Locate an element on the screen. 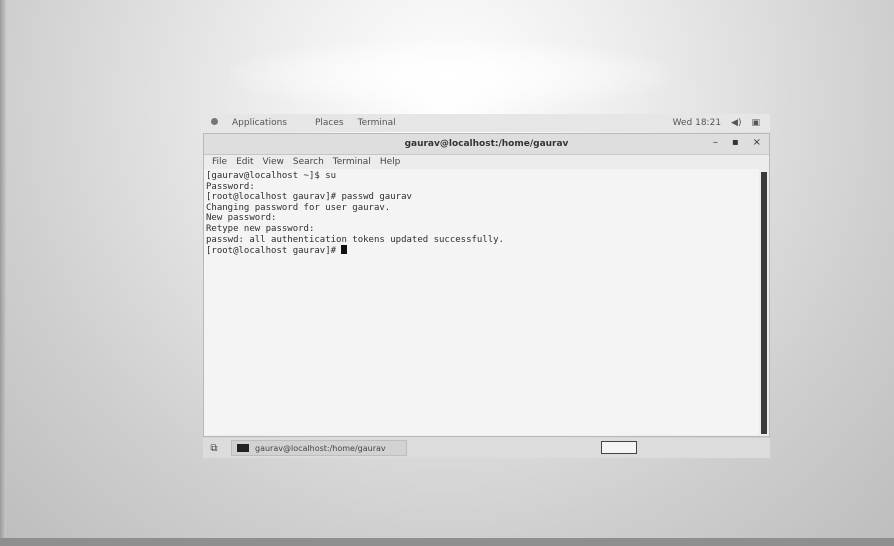  places-menu: Places is located at coordinates (329, 123).